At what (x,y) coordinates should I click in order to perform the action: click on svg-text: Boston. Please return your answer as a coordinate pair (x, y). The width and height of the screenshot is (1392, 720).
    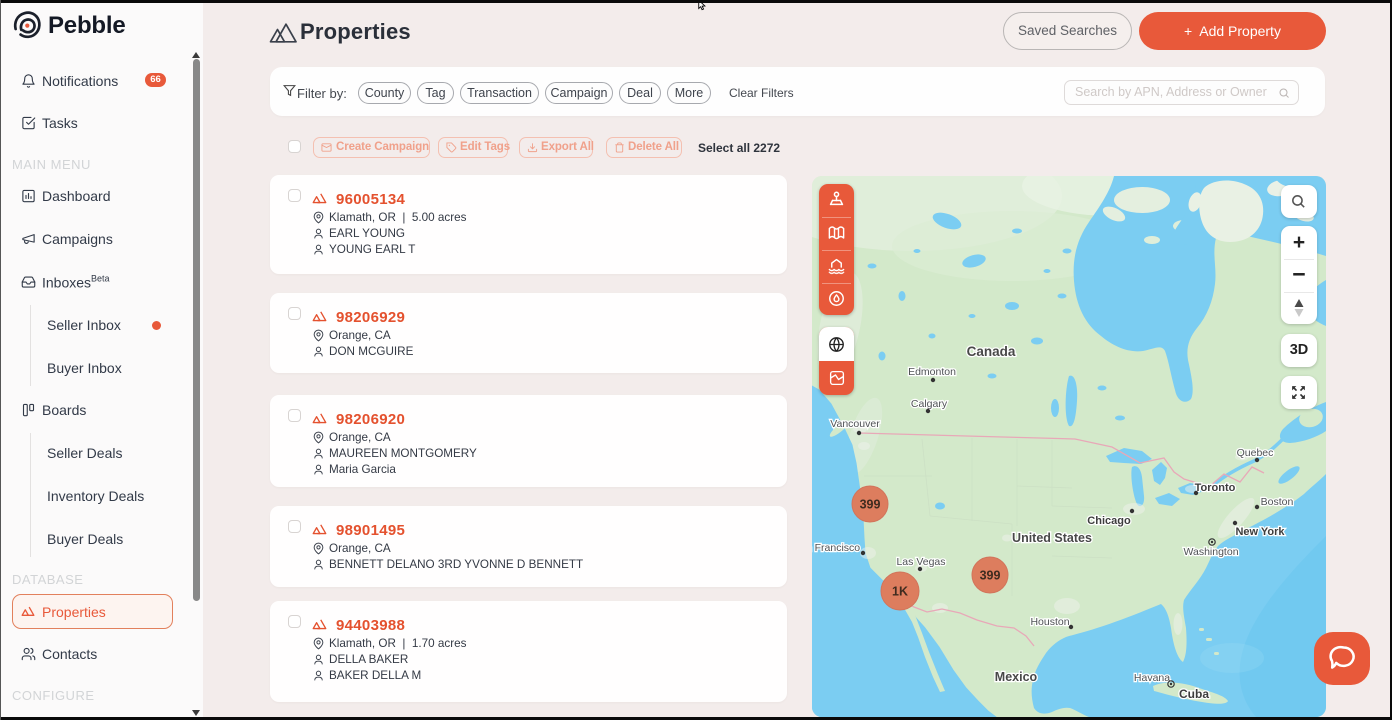
    Looking at the image, I should click on (1277, 502).